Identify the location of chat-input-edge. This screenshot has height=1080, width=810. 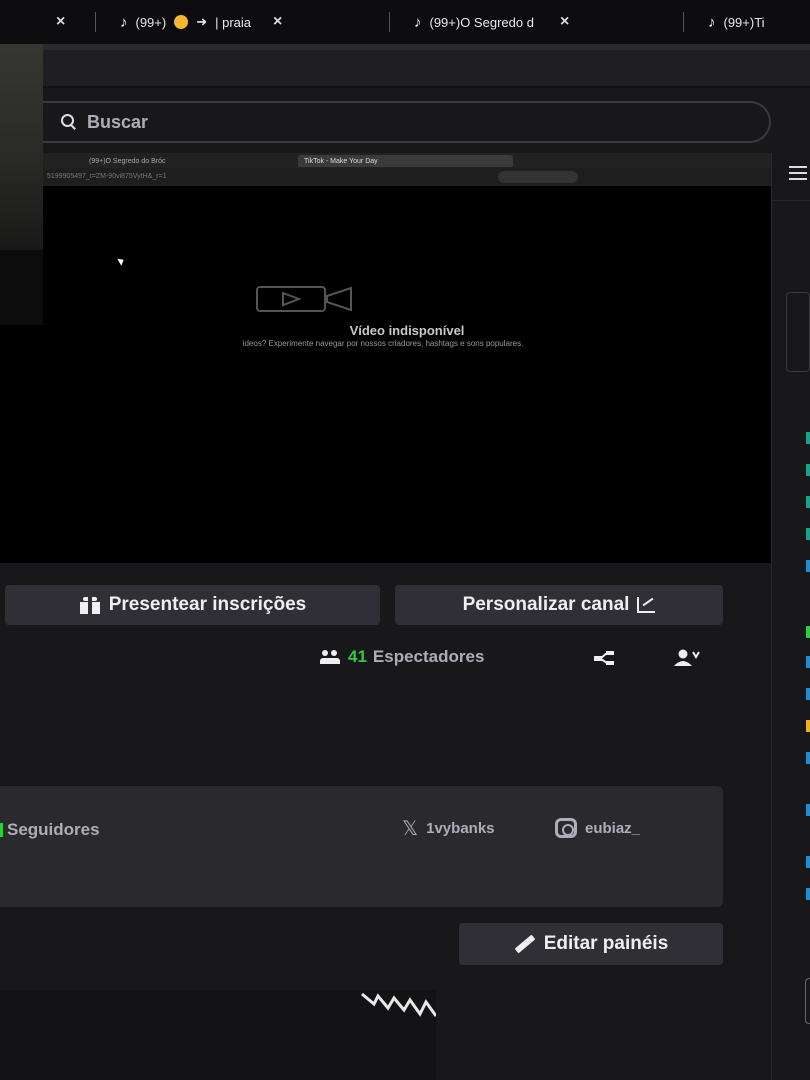
(807, 1001).